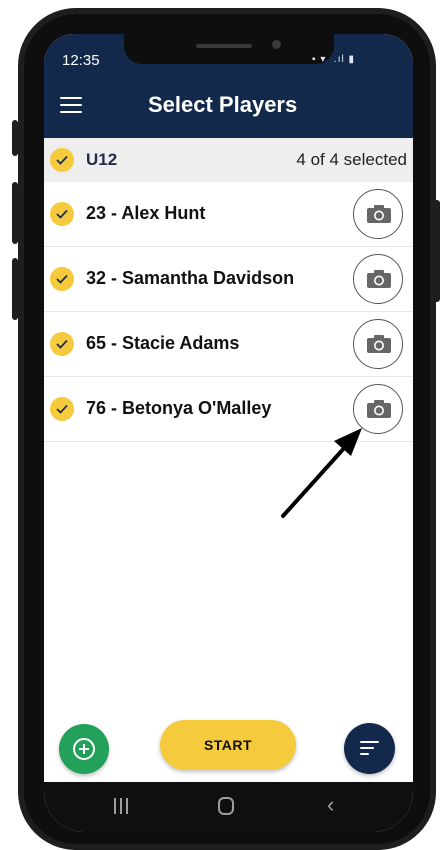  Describe the element at coordinates (71, 105) in the screenshot. I see `hamburger-menu-icon` at that location.